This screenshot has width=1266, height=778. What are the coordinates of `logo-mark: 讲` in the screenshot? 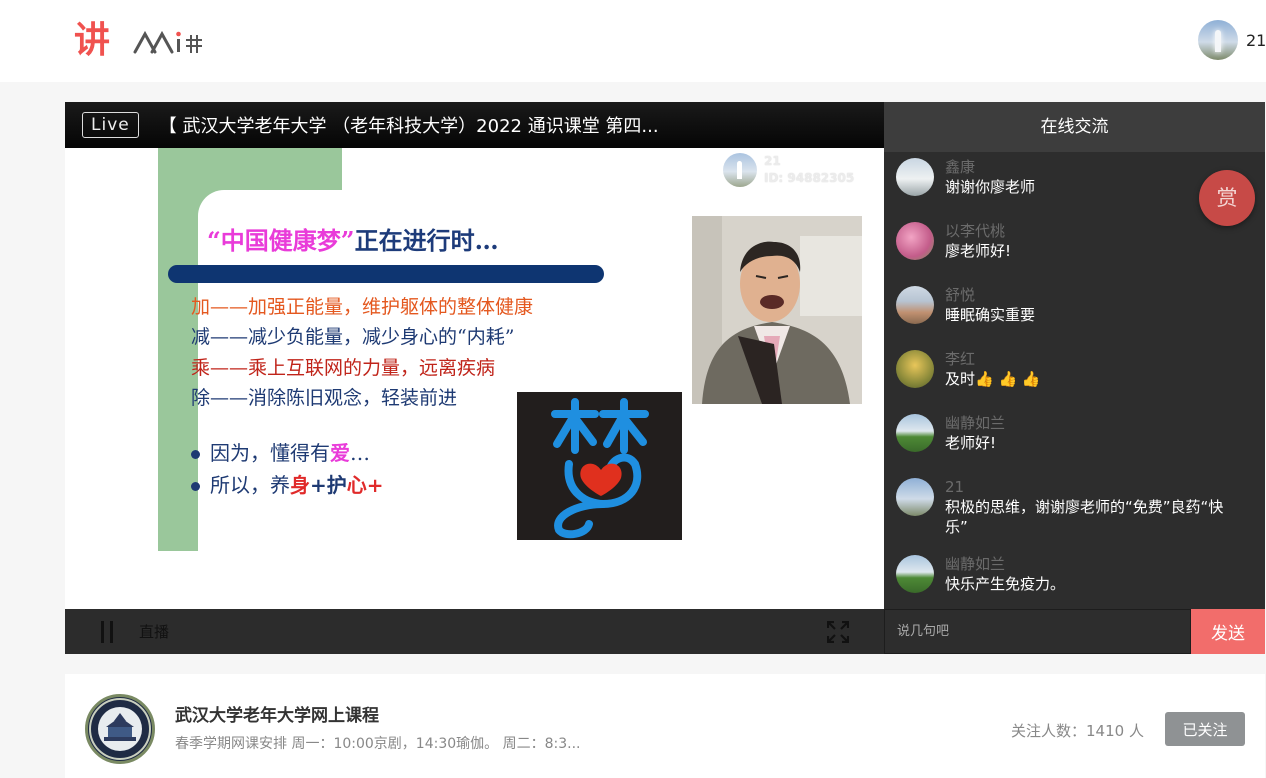 It's located at (92, 40).